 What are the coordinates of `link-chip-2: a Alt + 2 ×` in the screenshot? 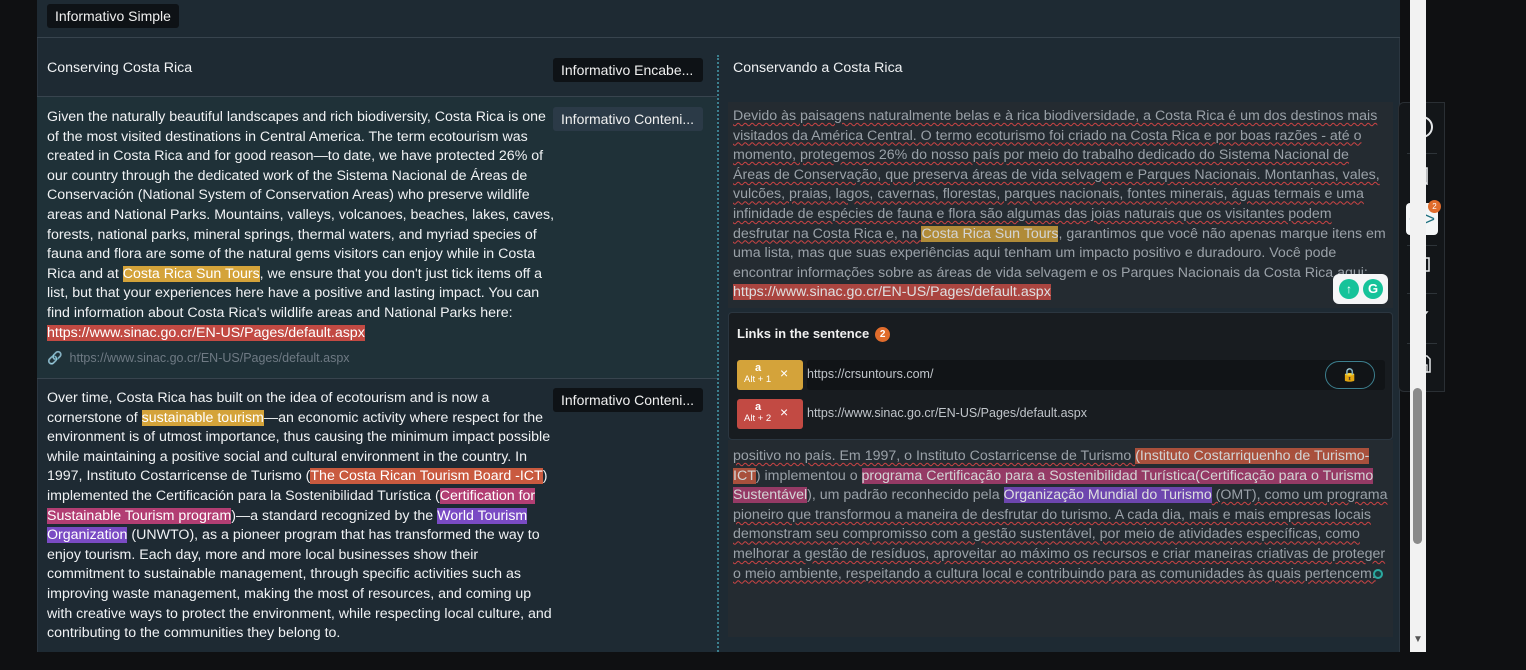 It's located at (770, 414).